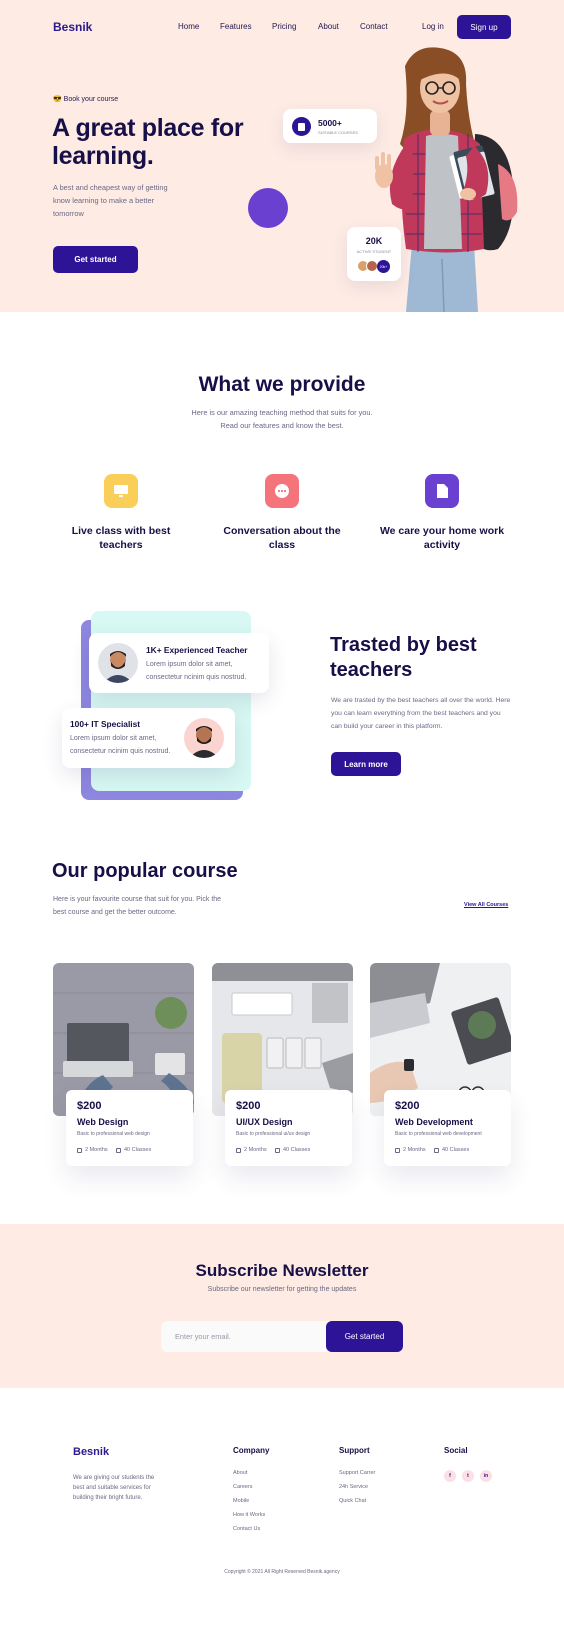 The image size is (564, 1636). What do you see at coordinates (264, 1122) in the screenshot?
I see `course-name: UI/UX Design` at bounding box center [264, 1122].